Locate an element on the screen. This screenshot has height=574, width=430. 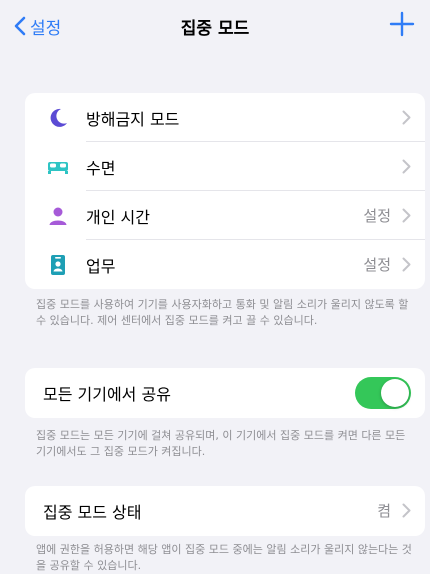
mode-row-personal: 개인 시간 설정 is located at coordinates (225, 215).